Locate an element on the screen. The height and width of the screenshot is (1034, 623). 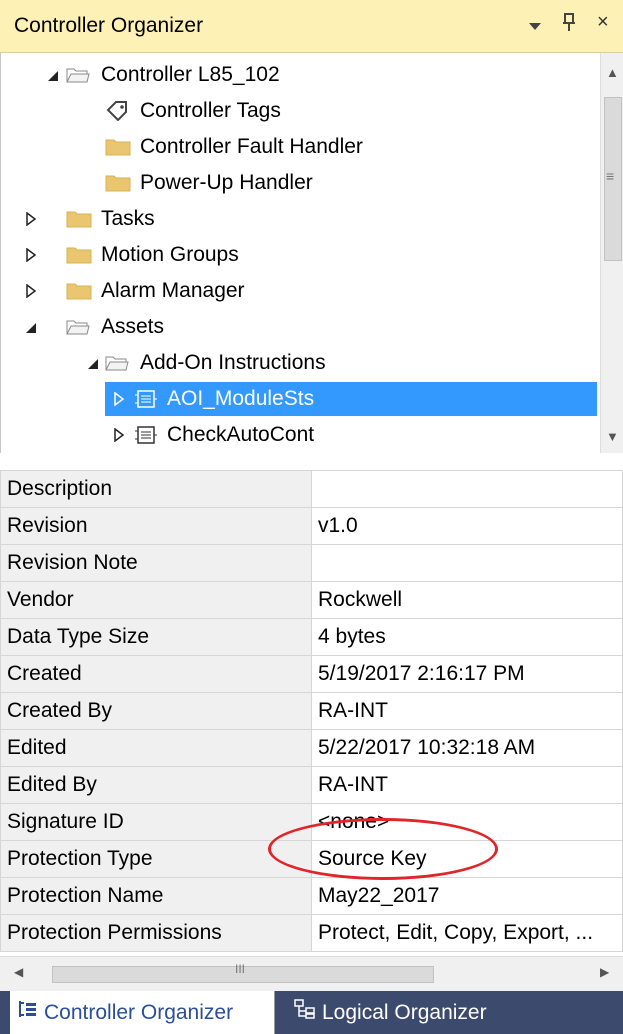
tab-logical-organizer: Logical Organizer is located at coordinates (386, 1012).